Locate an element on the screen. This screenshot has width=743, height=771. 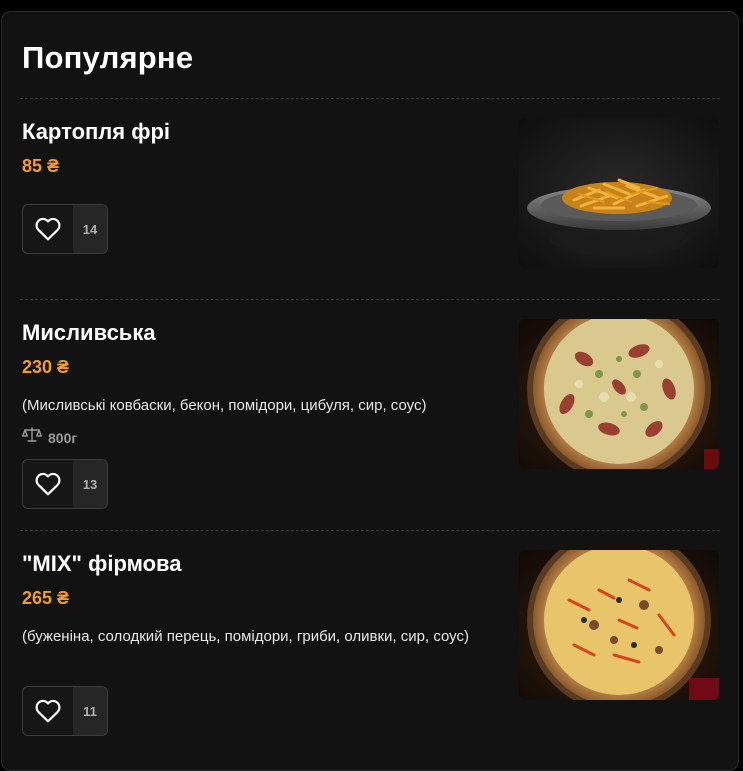
item-weight: 800г is located at coordinates (49, 437).